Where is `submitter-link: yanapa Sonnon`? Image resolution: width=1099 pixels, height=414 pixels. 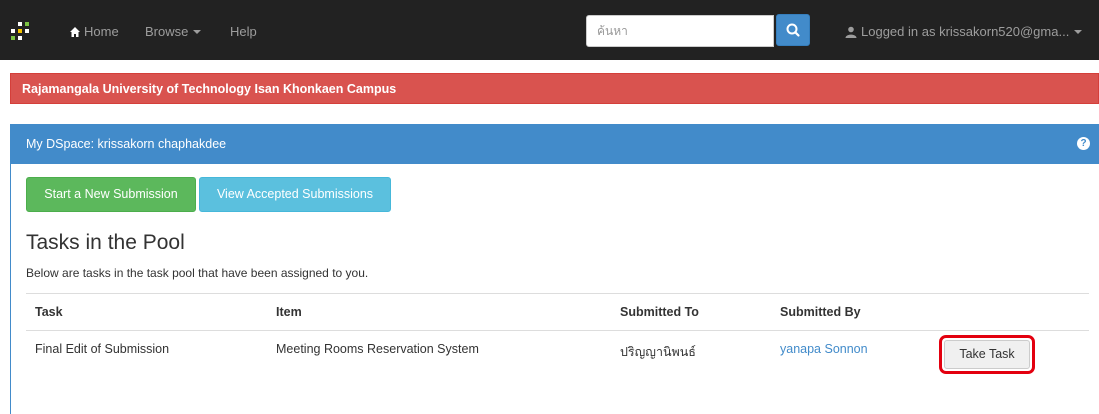 submitter-link: yanapa Sonnon is located at coordinates (824, 349).